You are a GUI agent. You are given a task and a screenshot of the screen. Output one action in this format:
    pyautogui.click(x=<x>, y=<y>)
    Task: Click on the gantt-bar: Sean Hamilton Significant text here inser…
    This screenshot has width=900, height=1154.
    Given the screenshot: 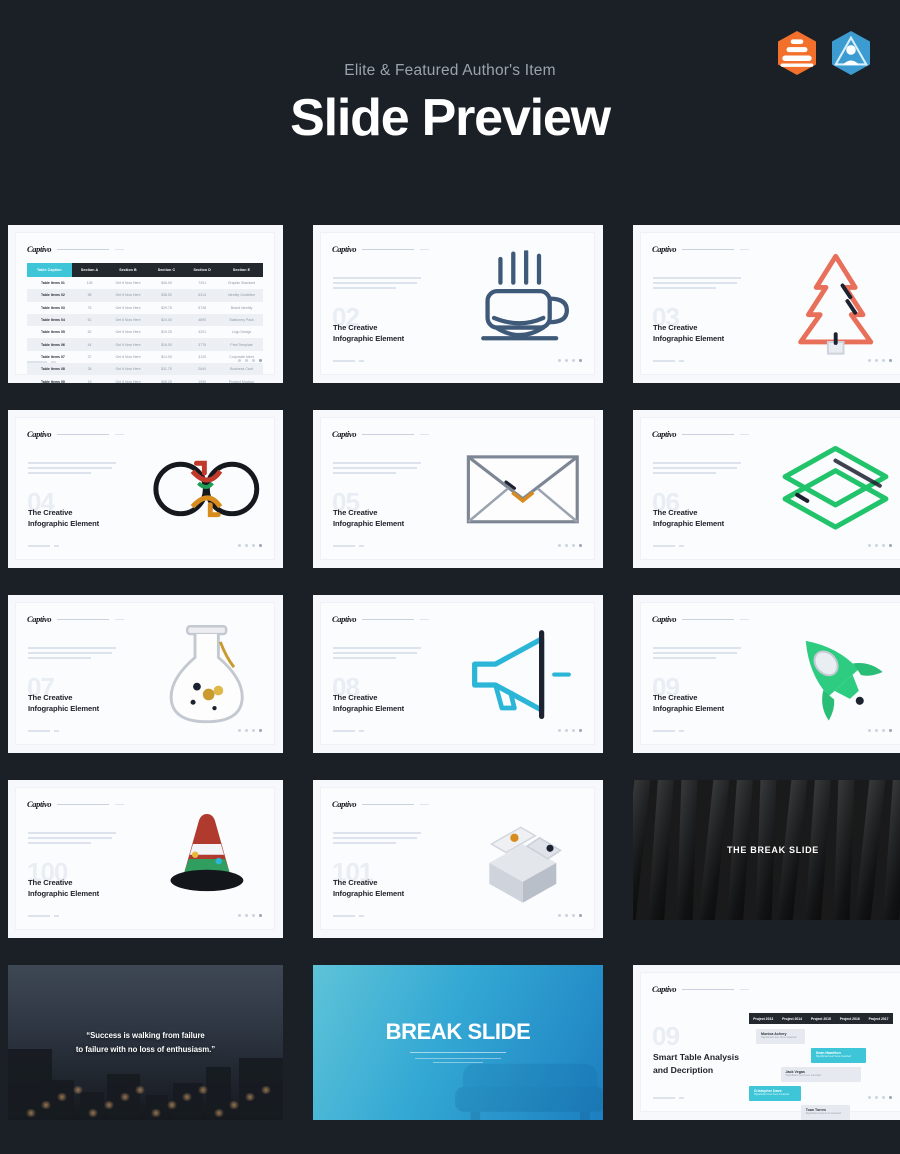 What is the action you would take?
    pyautogui.click(x=838, y=1055)
    